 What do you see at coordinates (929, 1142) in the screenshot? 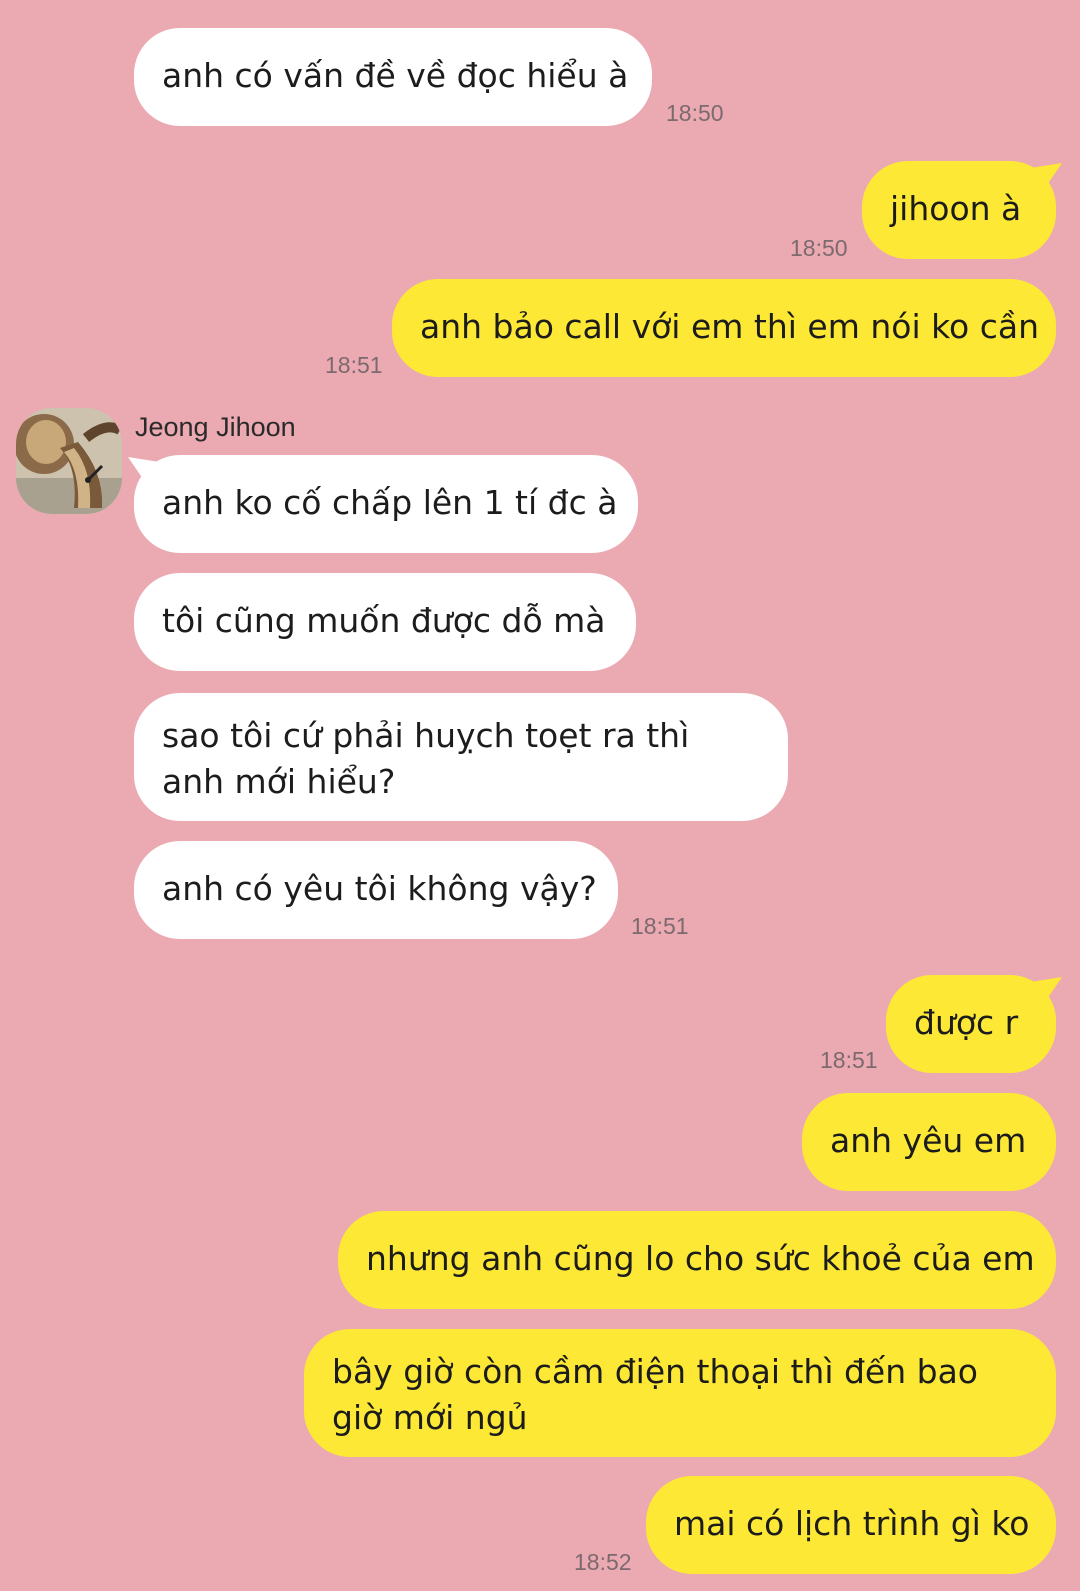
I see `message-bubble-outgoing: anh yêu em` at bounding box center [929, 1142].